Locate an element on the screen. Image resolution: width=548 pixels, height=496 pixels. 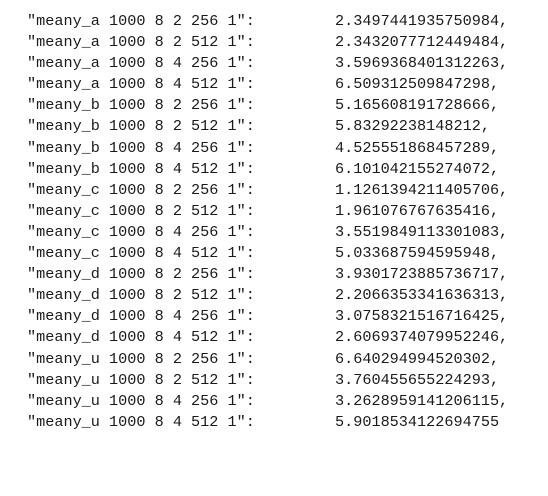
entry-key: "meany_b 1000 8 4 256 1": is located at coordinates (141, 147).